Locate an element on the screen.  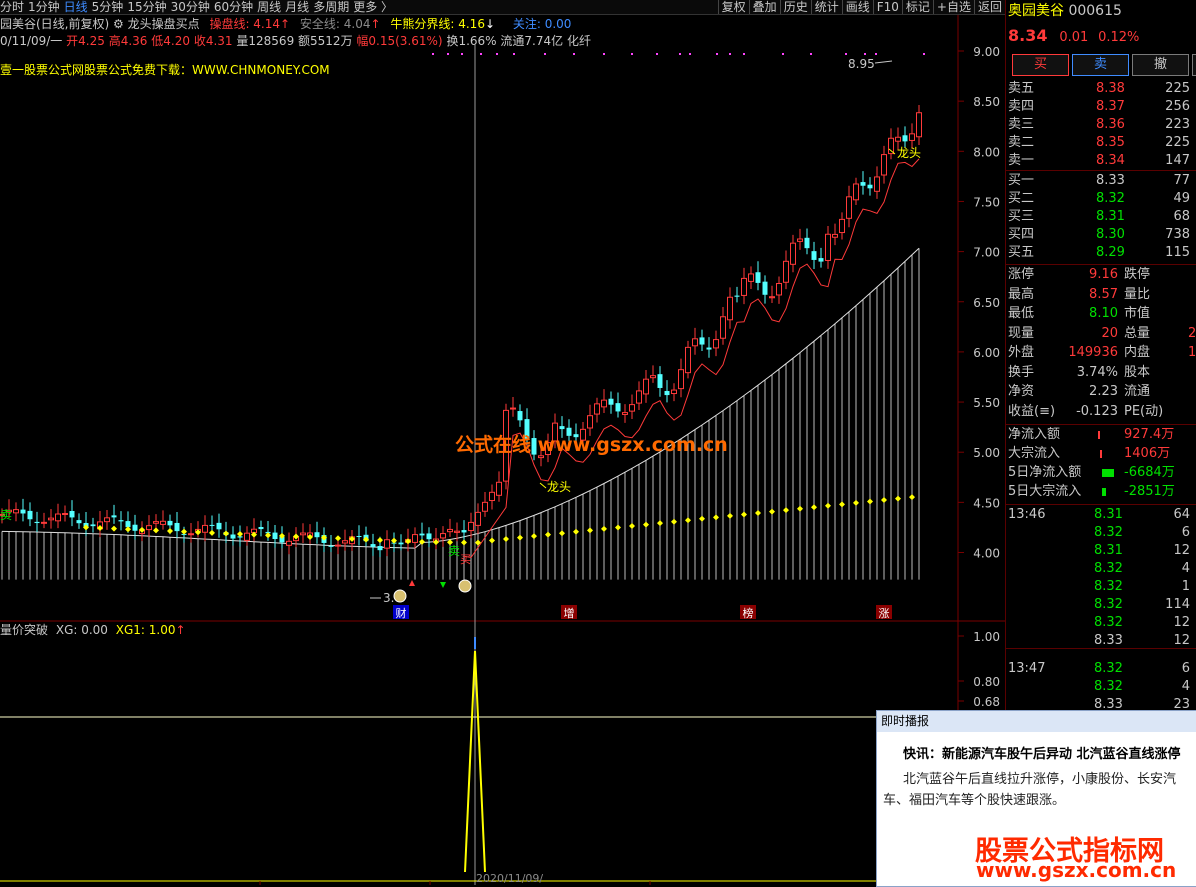
cancel-order-button: 撤 is located at coordinates (1160, 65).